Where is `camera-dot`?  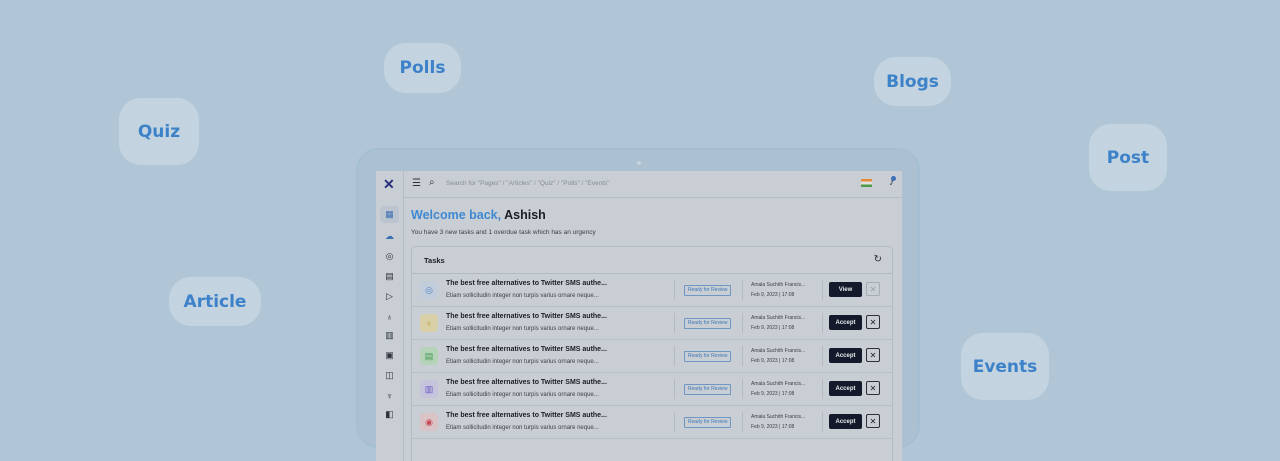 camera-dot is located at coordinates (639, 163).